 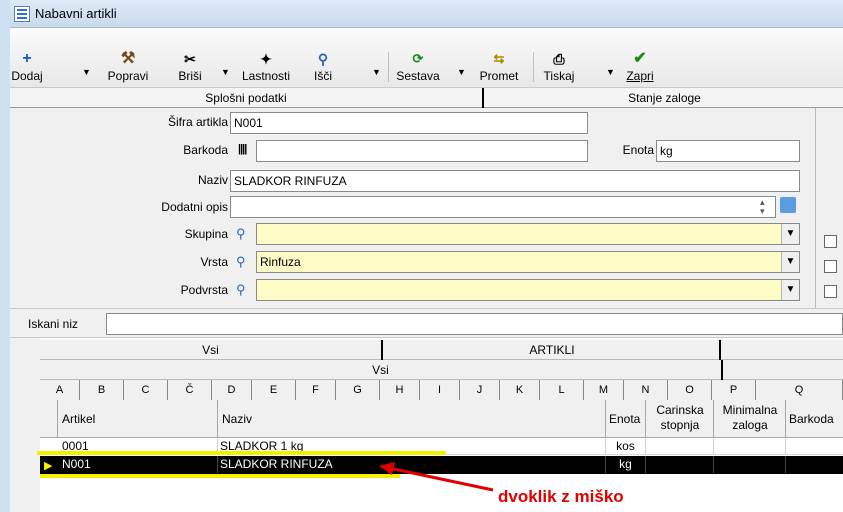 I want to click on column-header-min-stock: Minimalna zaloga, so click(x=750, y=419).